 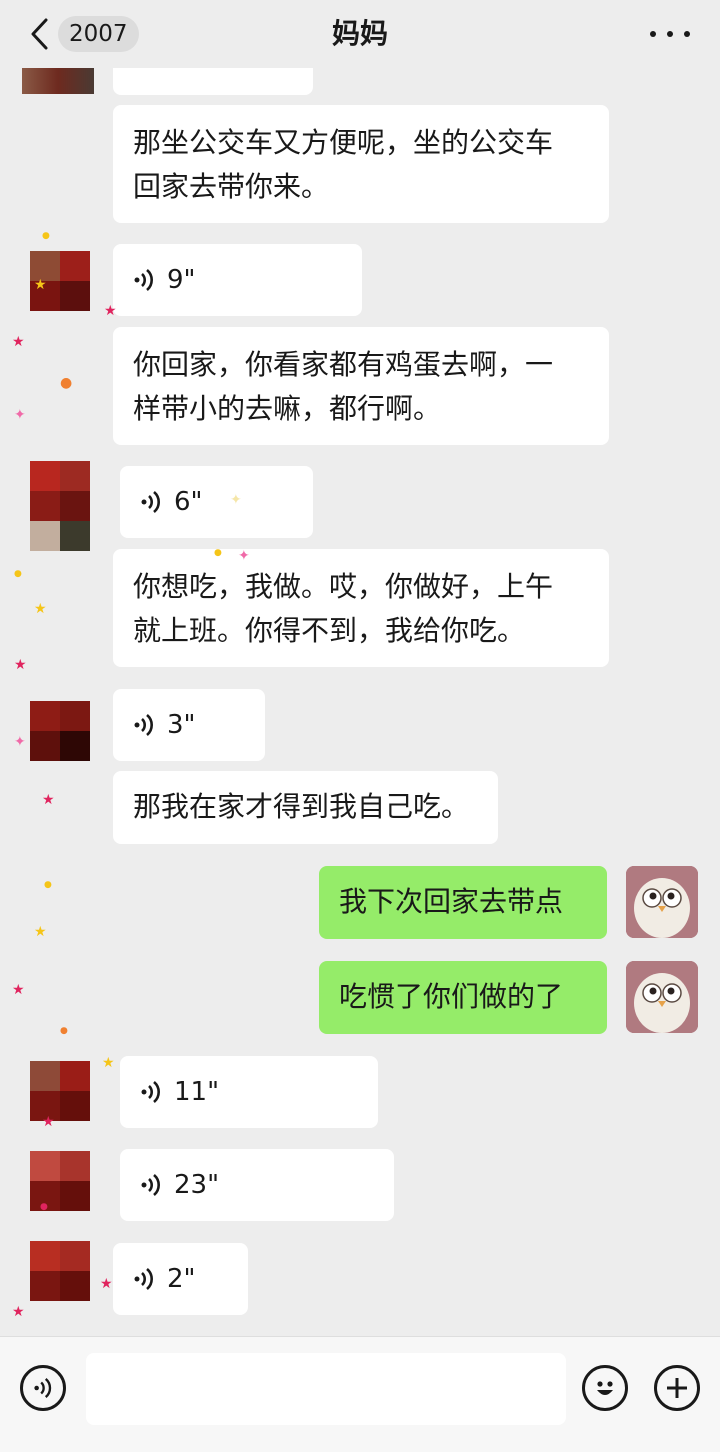 What do you see at coordinates (181, 725) in the screenshot?
I see `voice-duration: 3"` at bounding box center [181, 725].